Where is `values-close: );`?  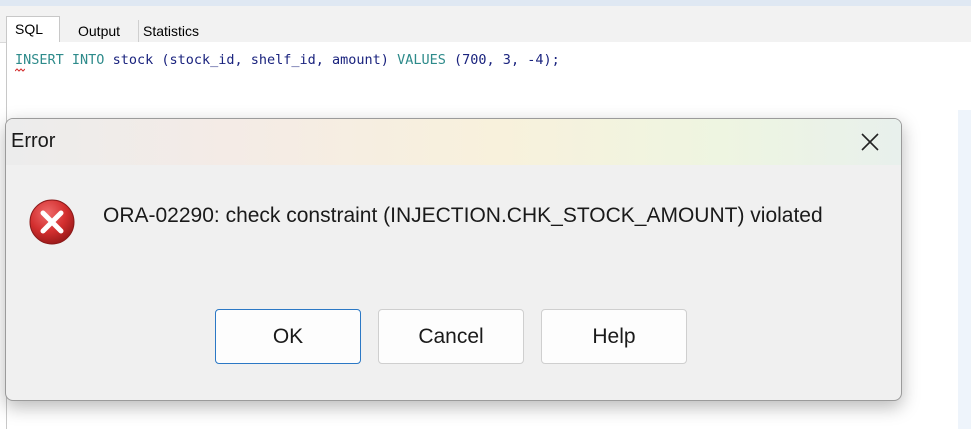
values-close: ); is located at coordinates (551, 60).